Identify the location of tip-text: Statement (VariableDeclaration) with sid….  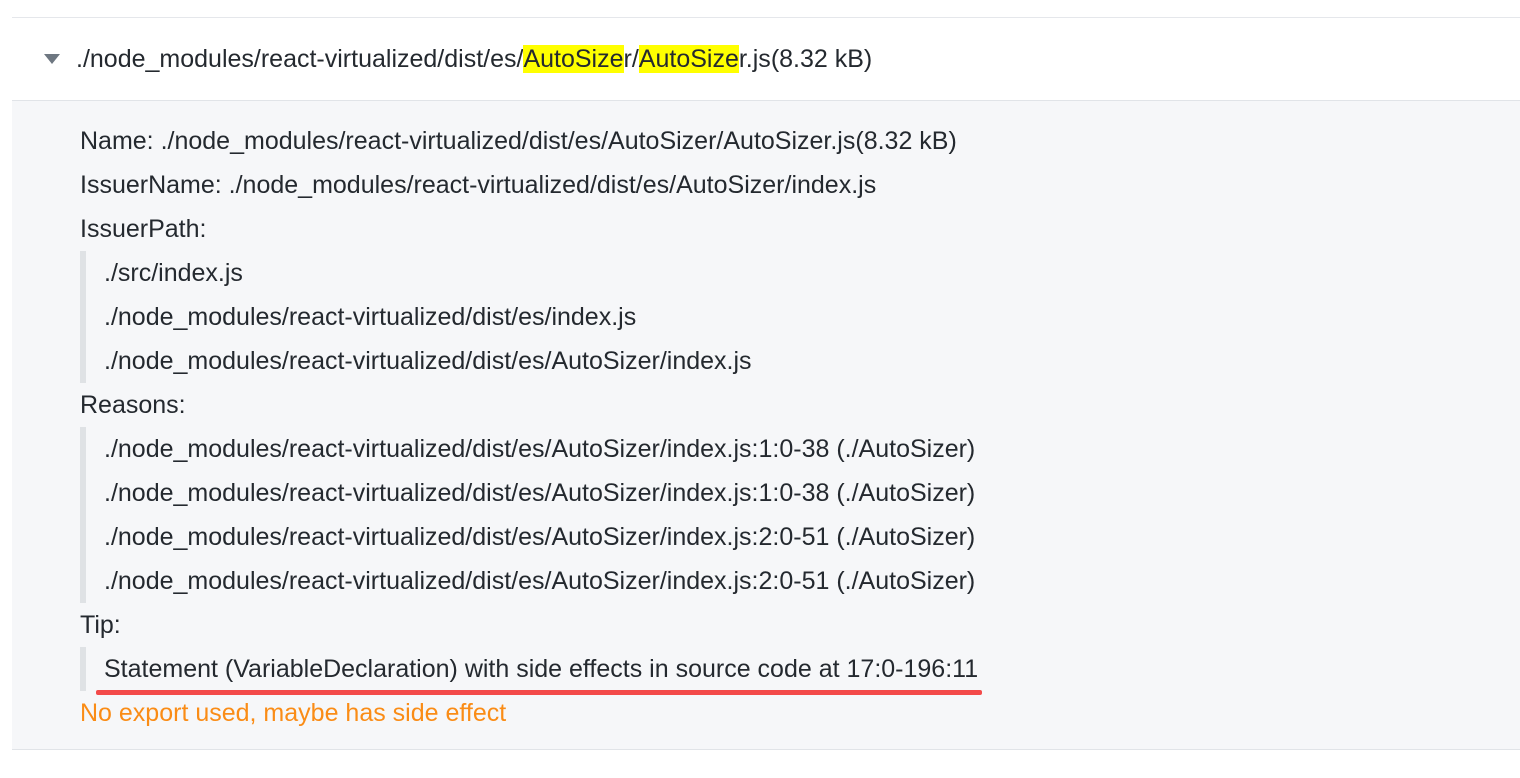
(541, 669).